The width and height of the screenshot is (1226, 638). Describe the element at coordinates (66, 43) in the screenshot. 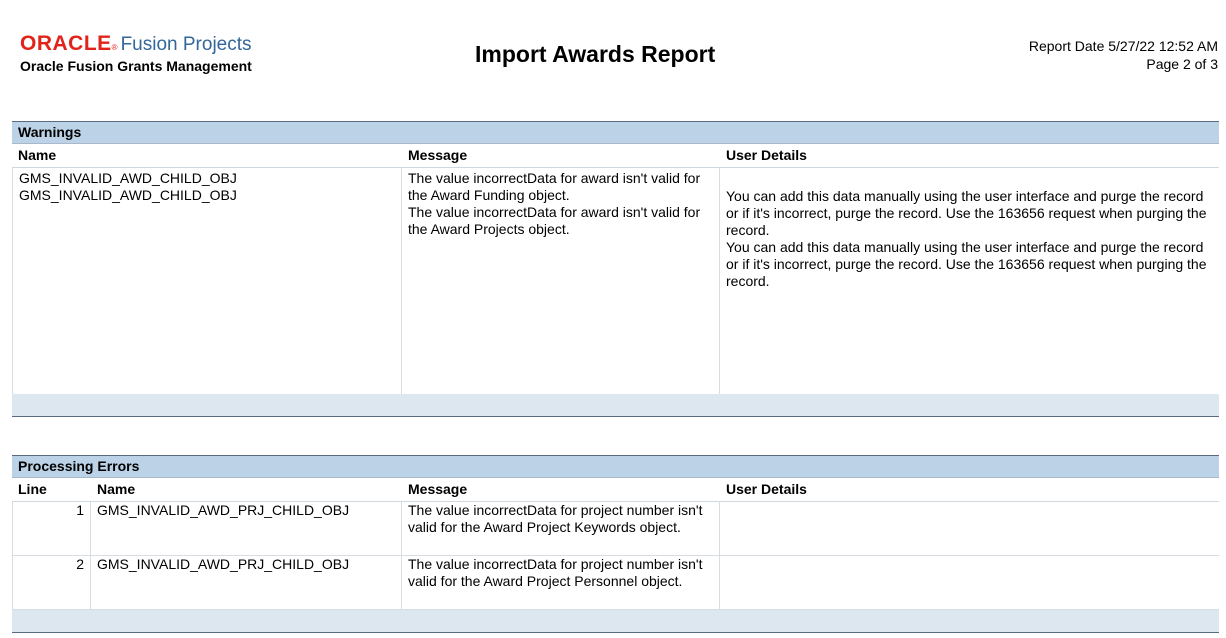

I see `oracle-wordmark: ORACLE` at that location.